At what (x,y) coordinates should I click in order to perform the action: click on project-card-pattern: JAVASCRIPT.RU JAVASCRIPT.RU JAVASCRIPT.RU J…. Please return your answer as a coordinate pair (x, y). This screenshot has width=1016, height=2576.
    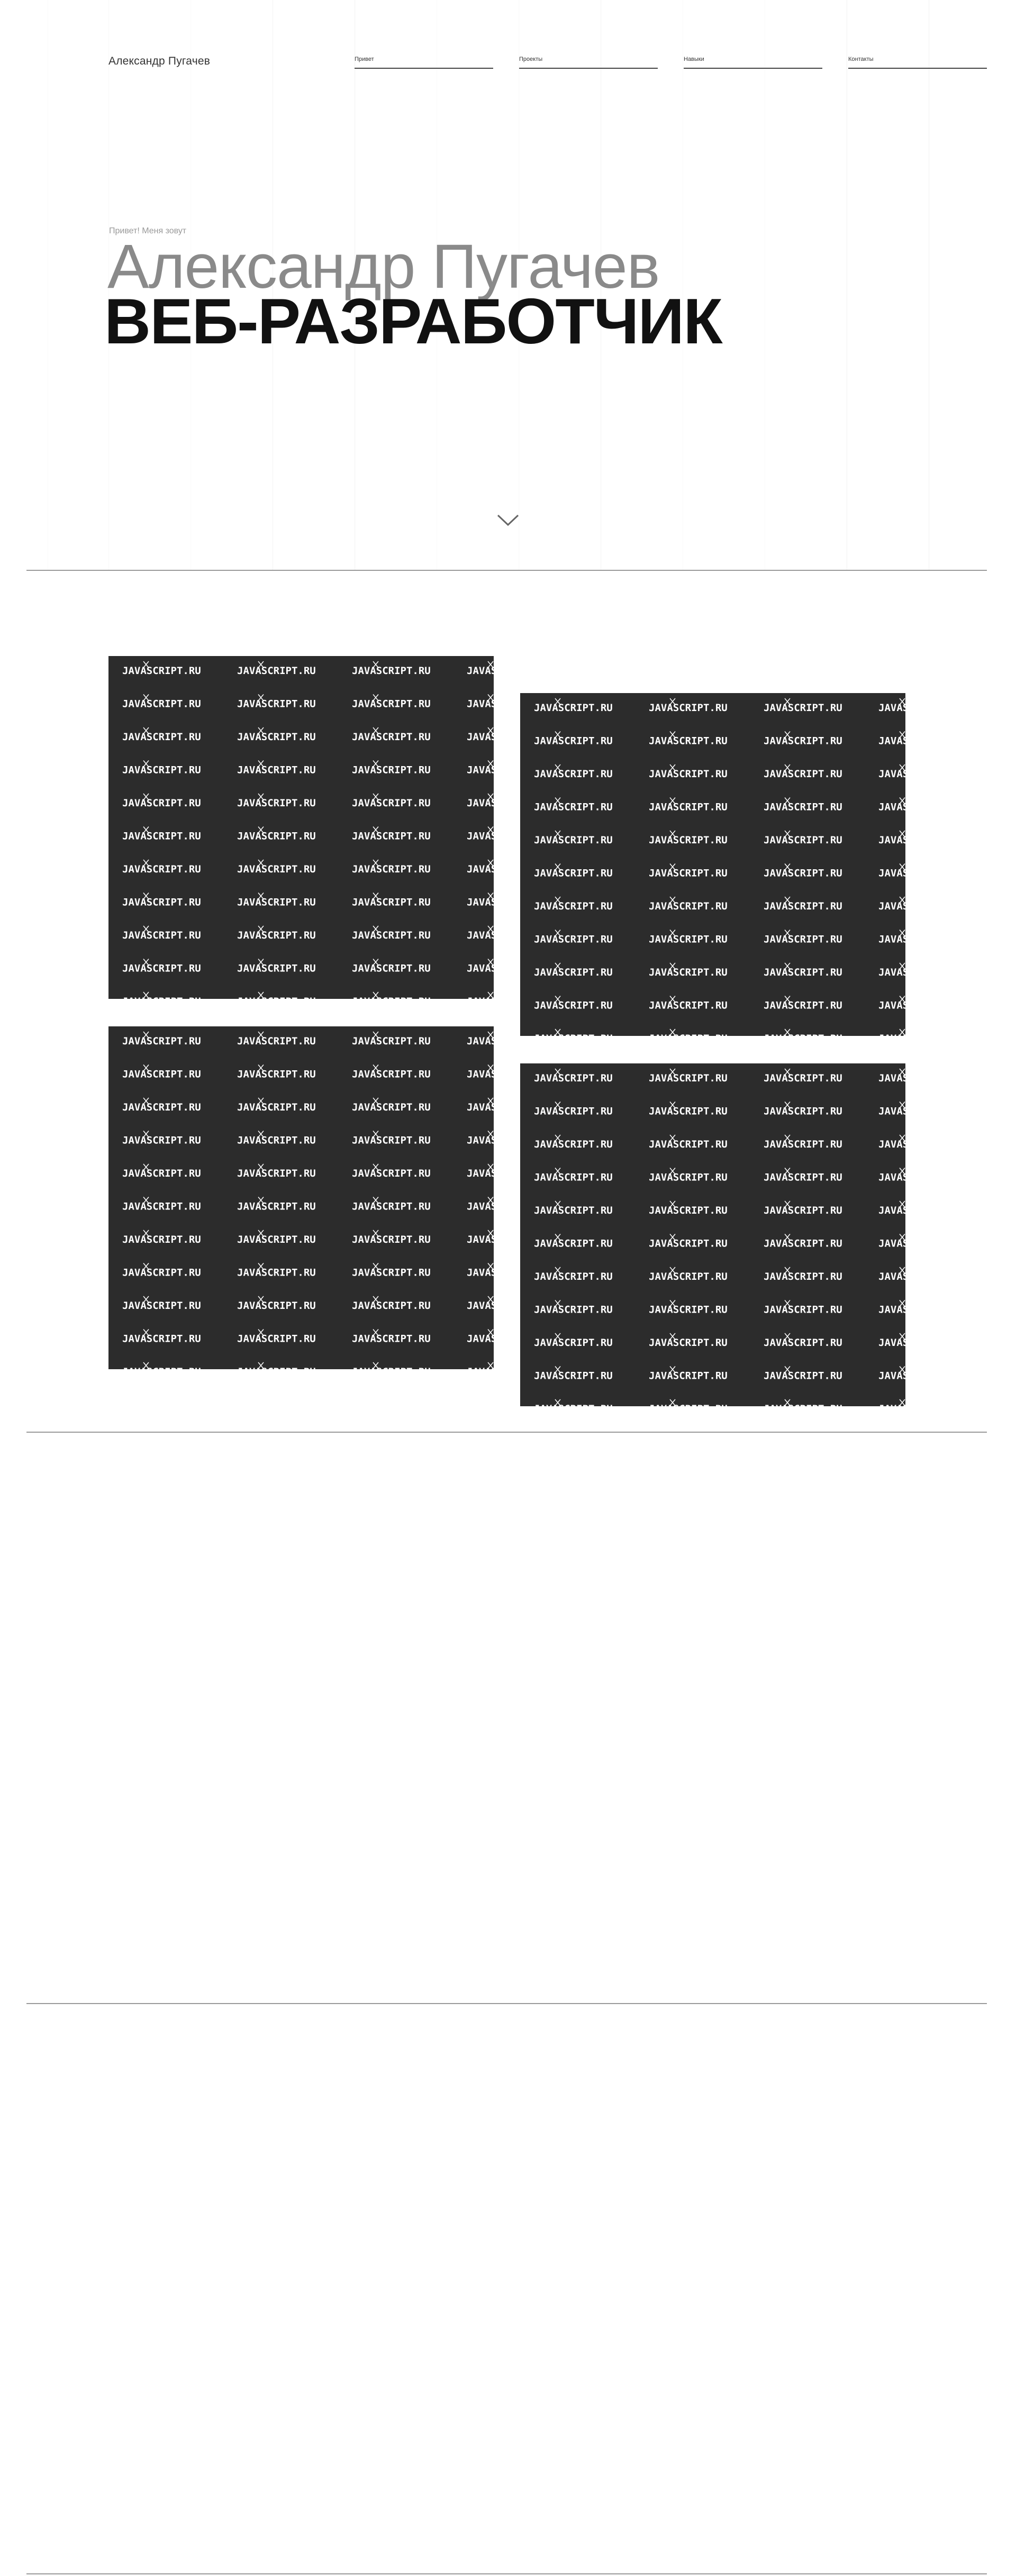
    Looking at the image, I should click on (301, 827).